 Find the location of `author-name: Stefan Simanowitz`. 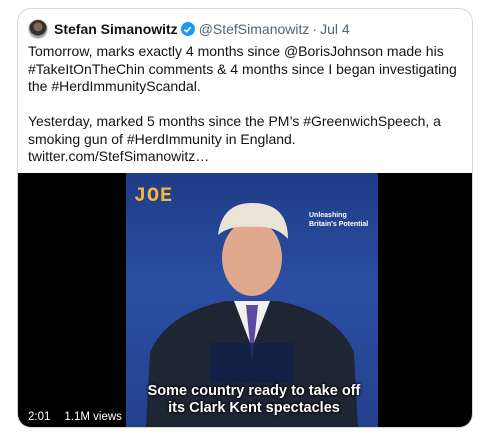

author-name: Stefan Simanowitz is located at coordinates (116, 29).